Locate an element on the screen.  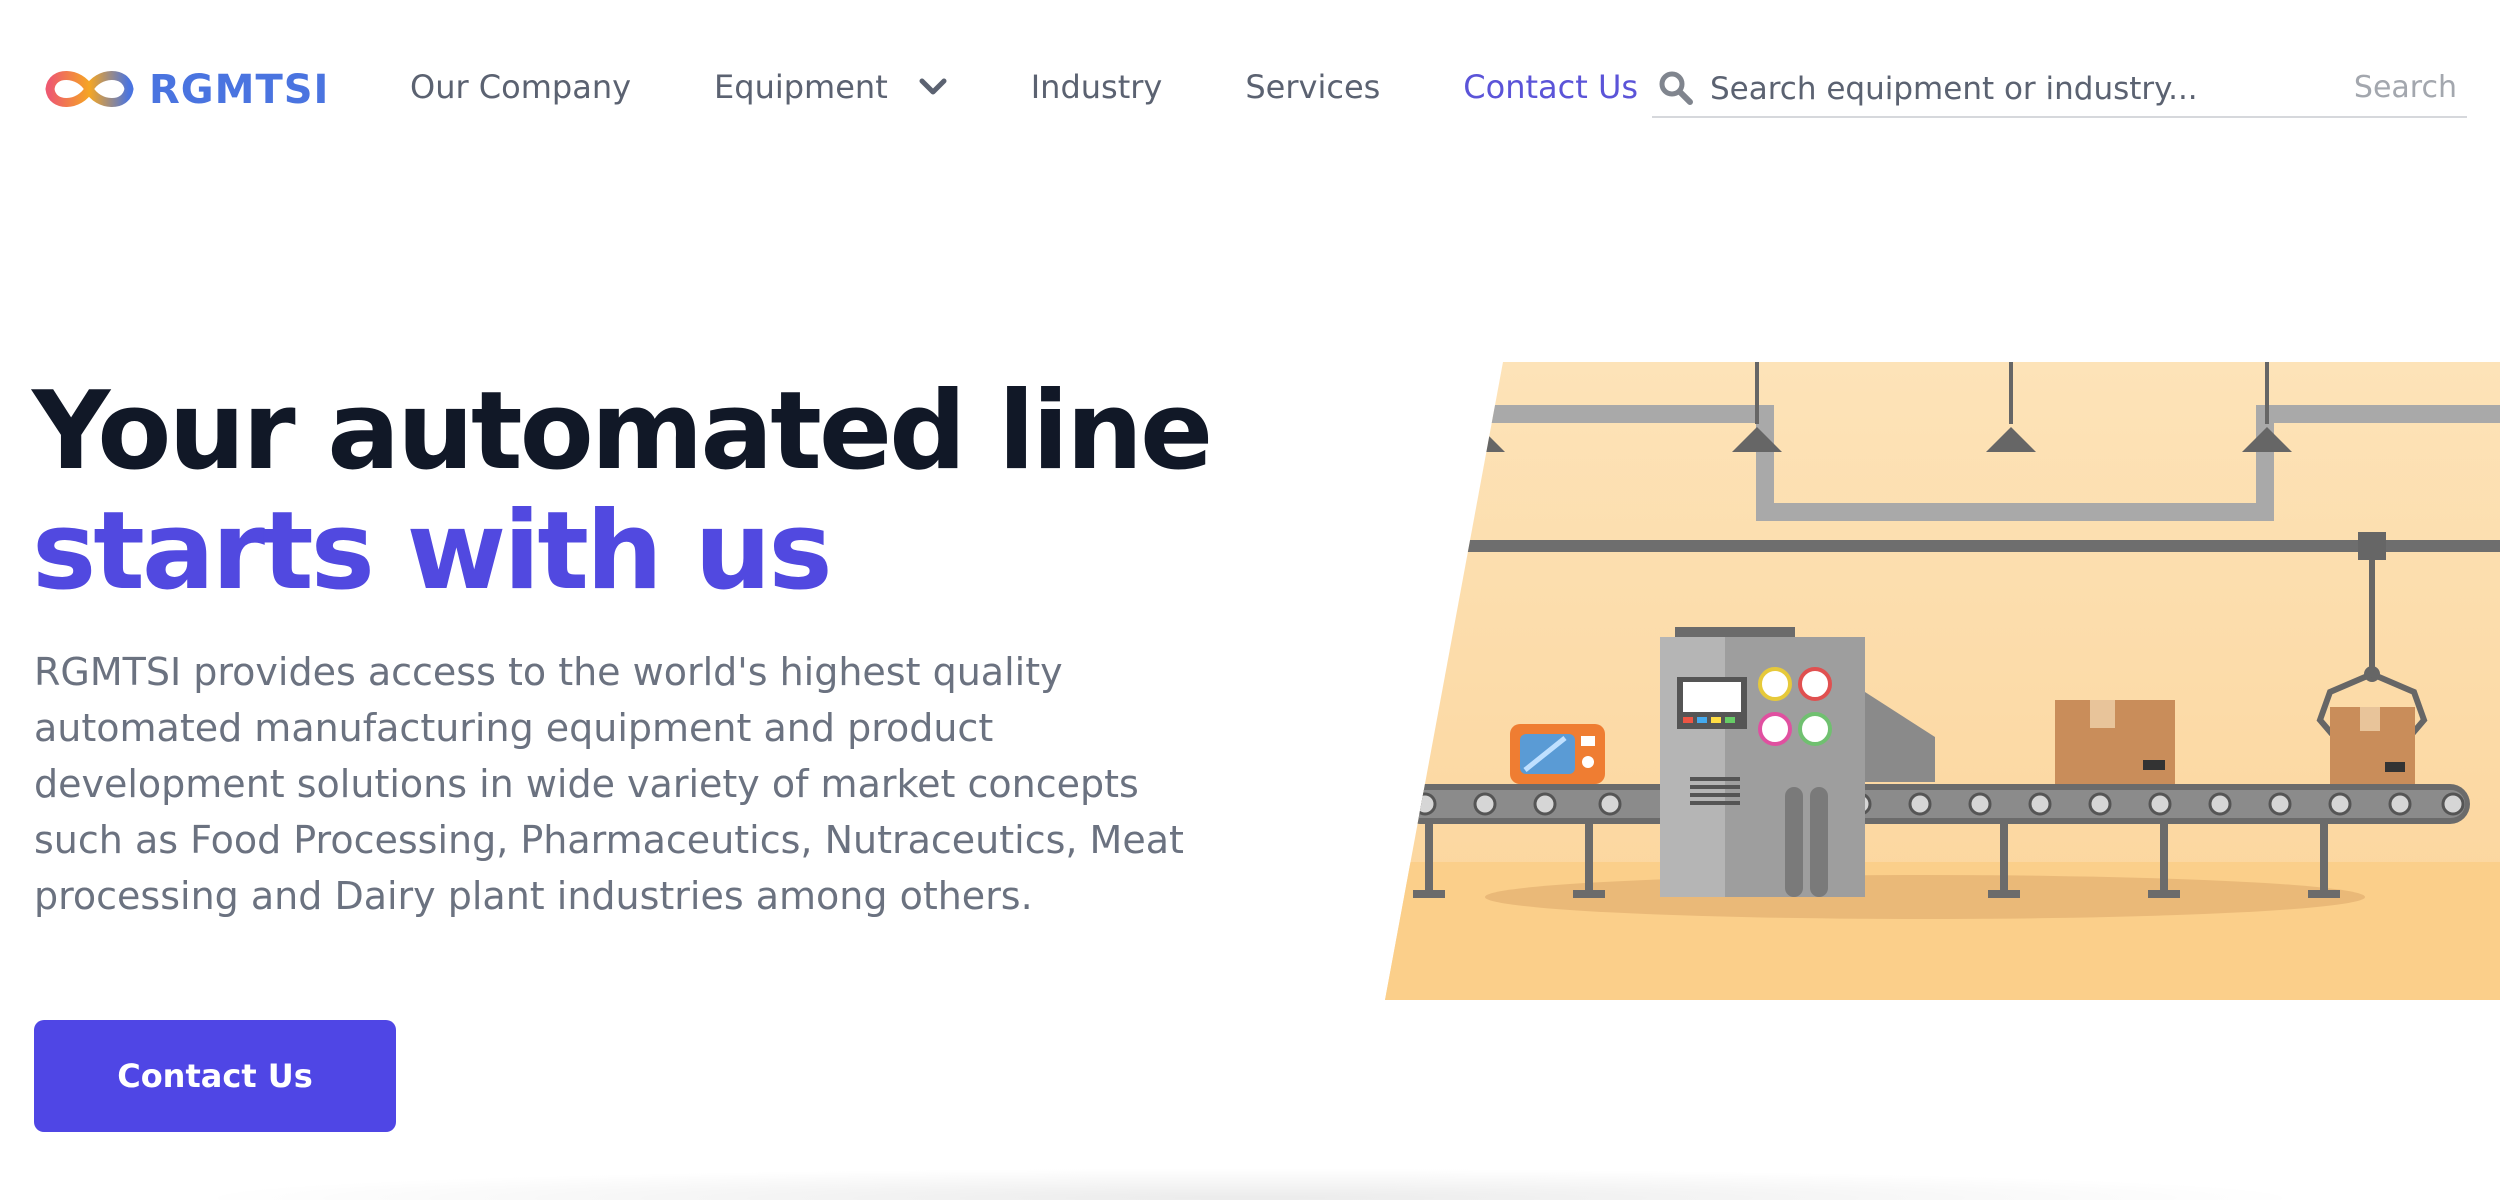
search-button: Search is located at coordinates (2405, 87).